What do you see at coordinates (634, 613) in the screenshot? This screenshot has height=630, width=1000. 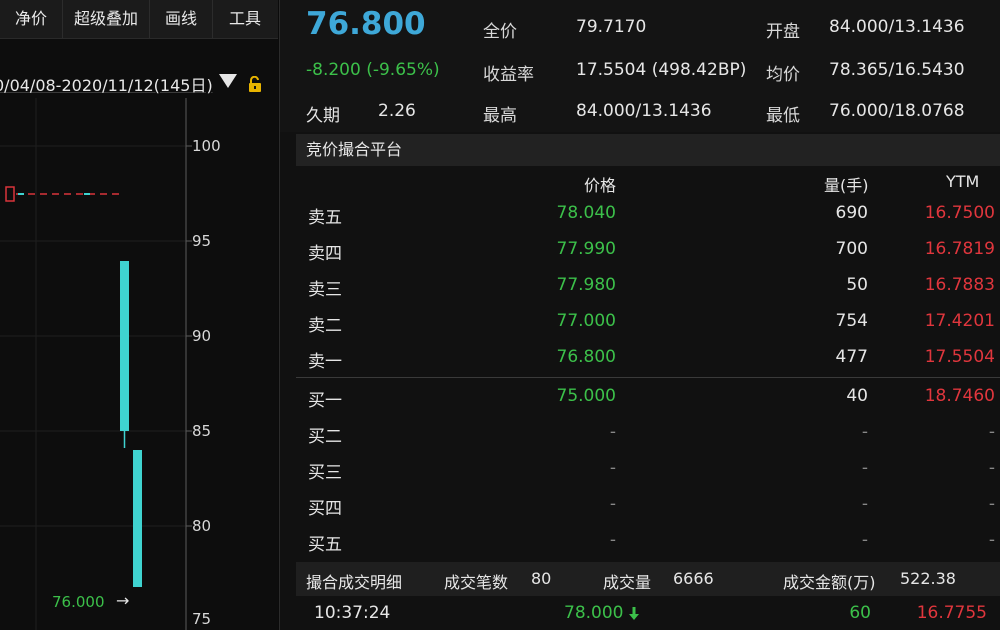 I see `down-arrow-icon` at bounding box center [634, 613].